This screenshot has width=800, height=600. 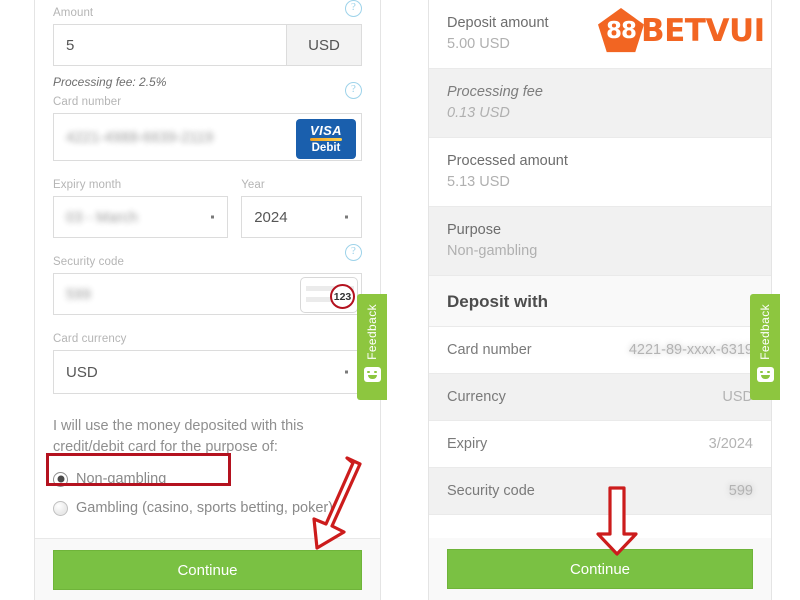 What do you see at coordinates (207, 372) in the screenshot?
I see `card-currency-select: USD` at bounding box center [207, 372].